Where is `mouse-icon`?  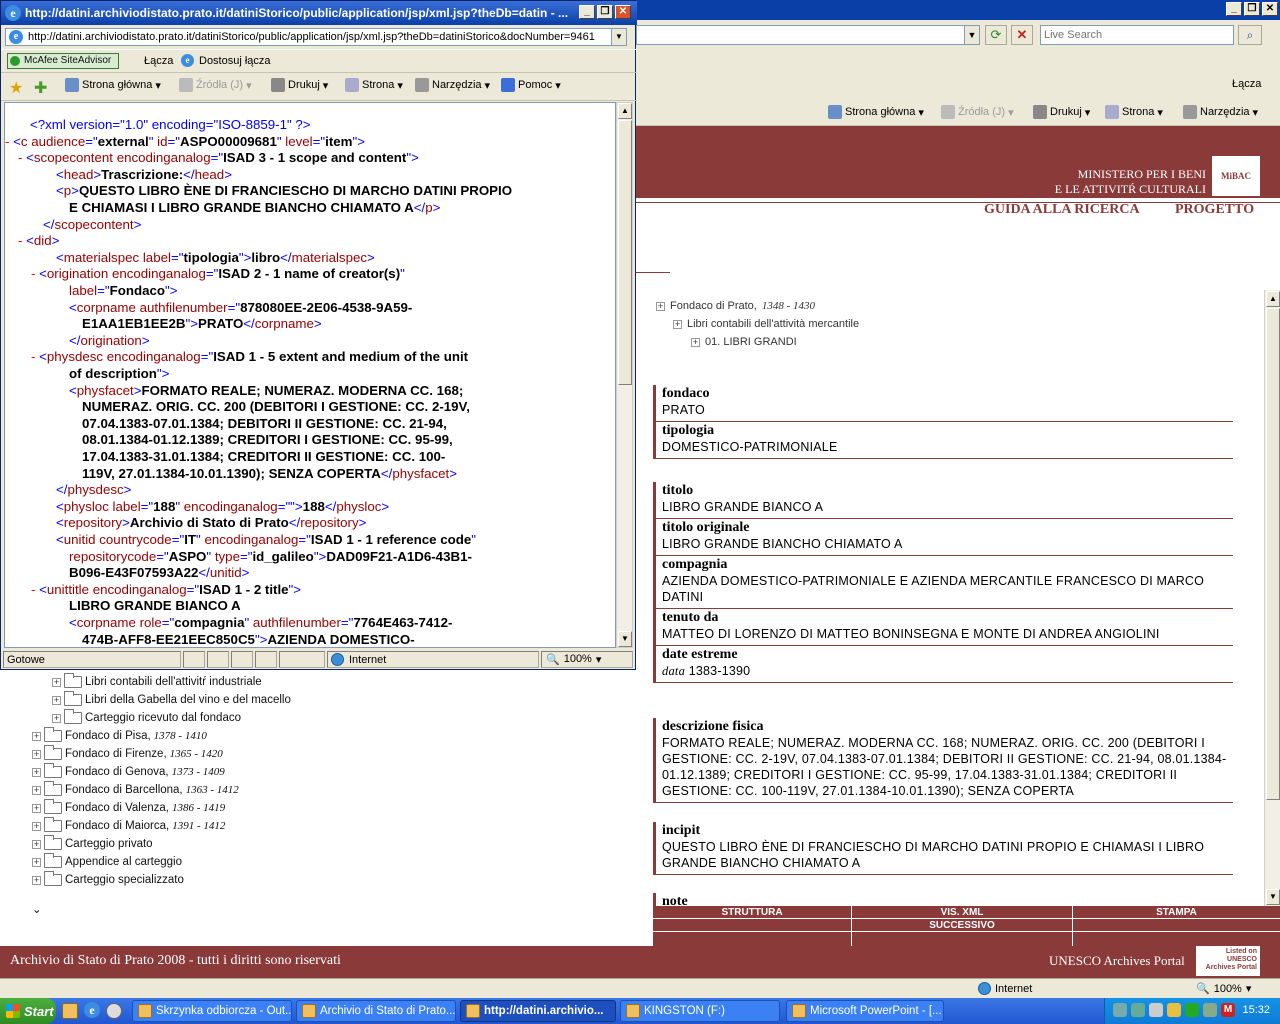
mouse-icon is located at coordinates (1156, 1010).